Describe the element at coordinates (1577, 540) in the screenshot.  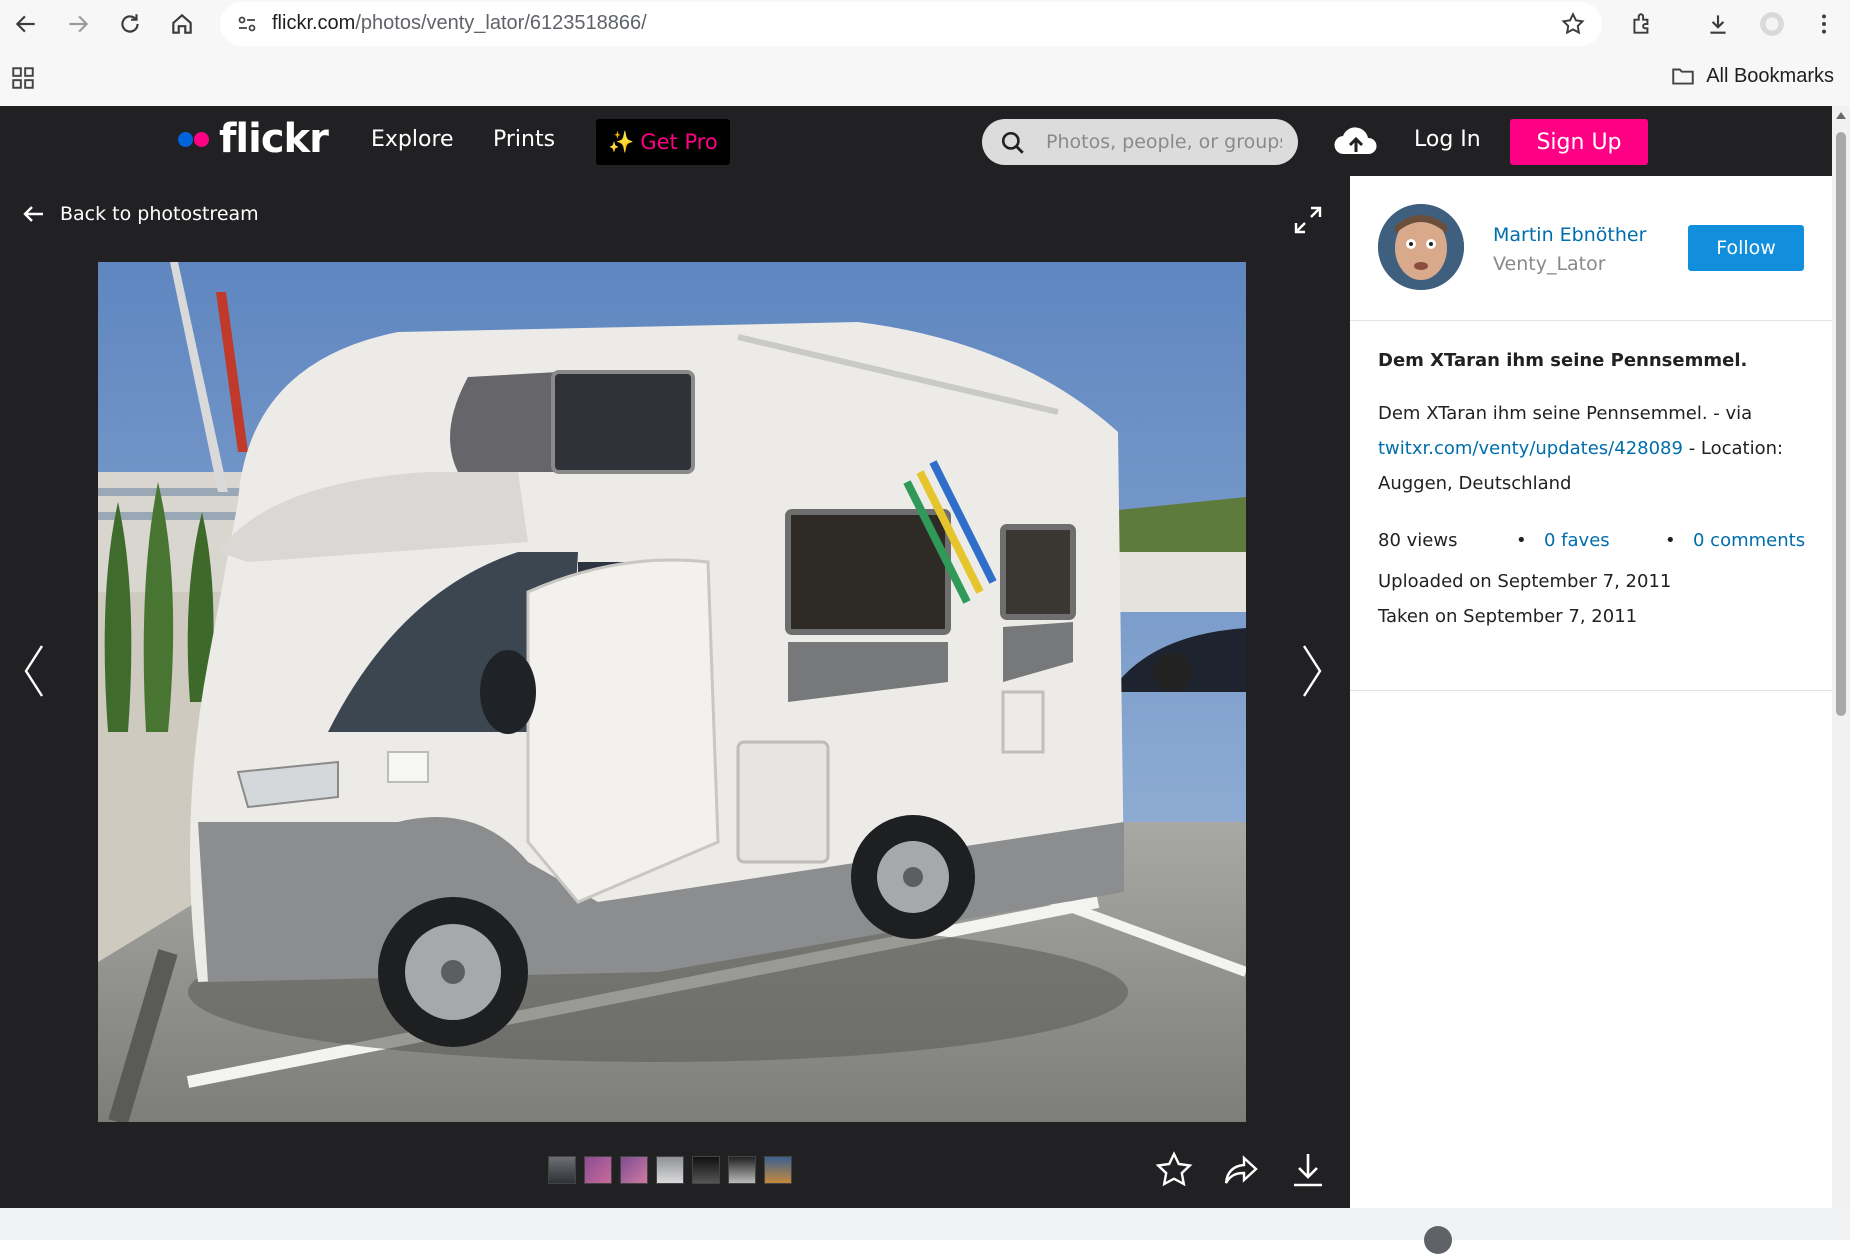
I see `faves-link: 0 faves` at that location.